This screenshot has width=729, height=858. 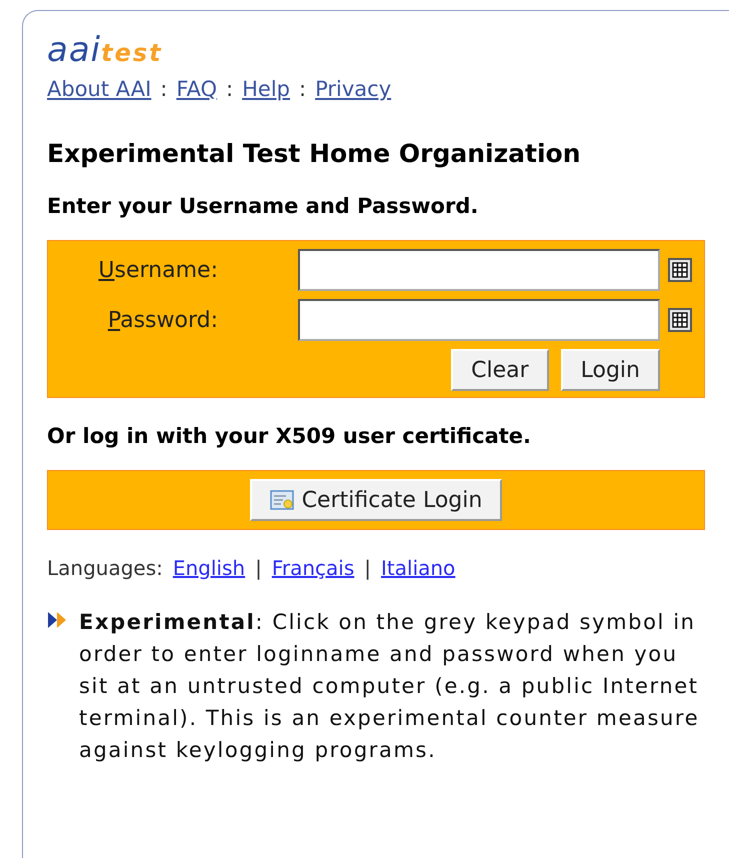 What do you see at coordinates (105, 568) in the screenshot?
I see `languages-label: Languages:` at bounding box center [105, 568].